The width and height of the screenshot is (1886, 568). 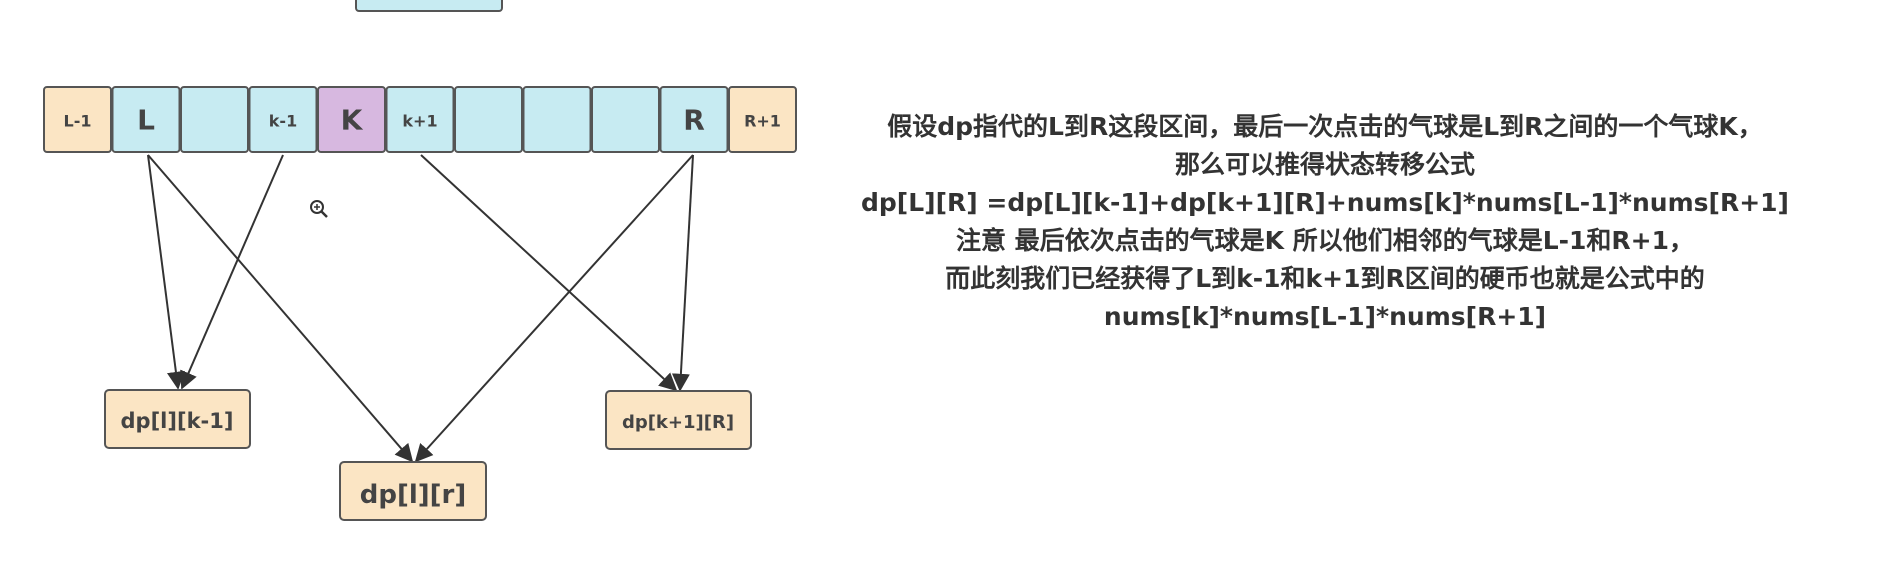 What do you see at coordinates (694, 120) in the screenshot?
I see `array-cell-label: R` at bounding box center [694, 120].